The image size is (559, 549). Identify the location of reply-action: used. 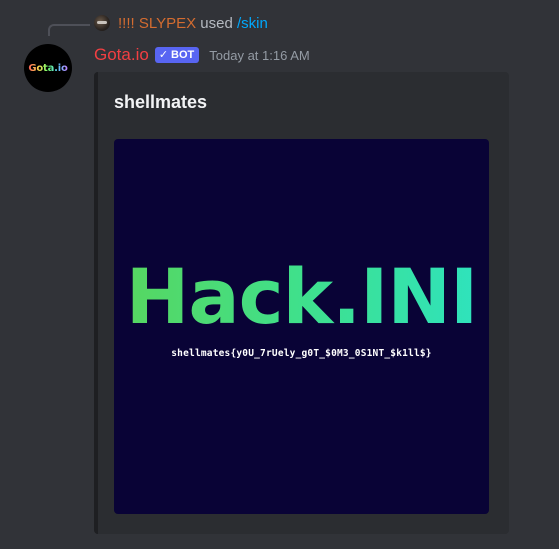
(216, 23).